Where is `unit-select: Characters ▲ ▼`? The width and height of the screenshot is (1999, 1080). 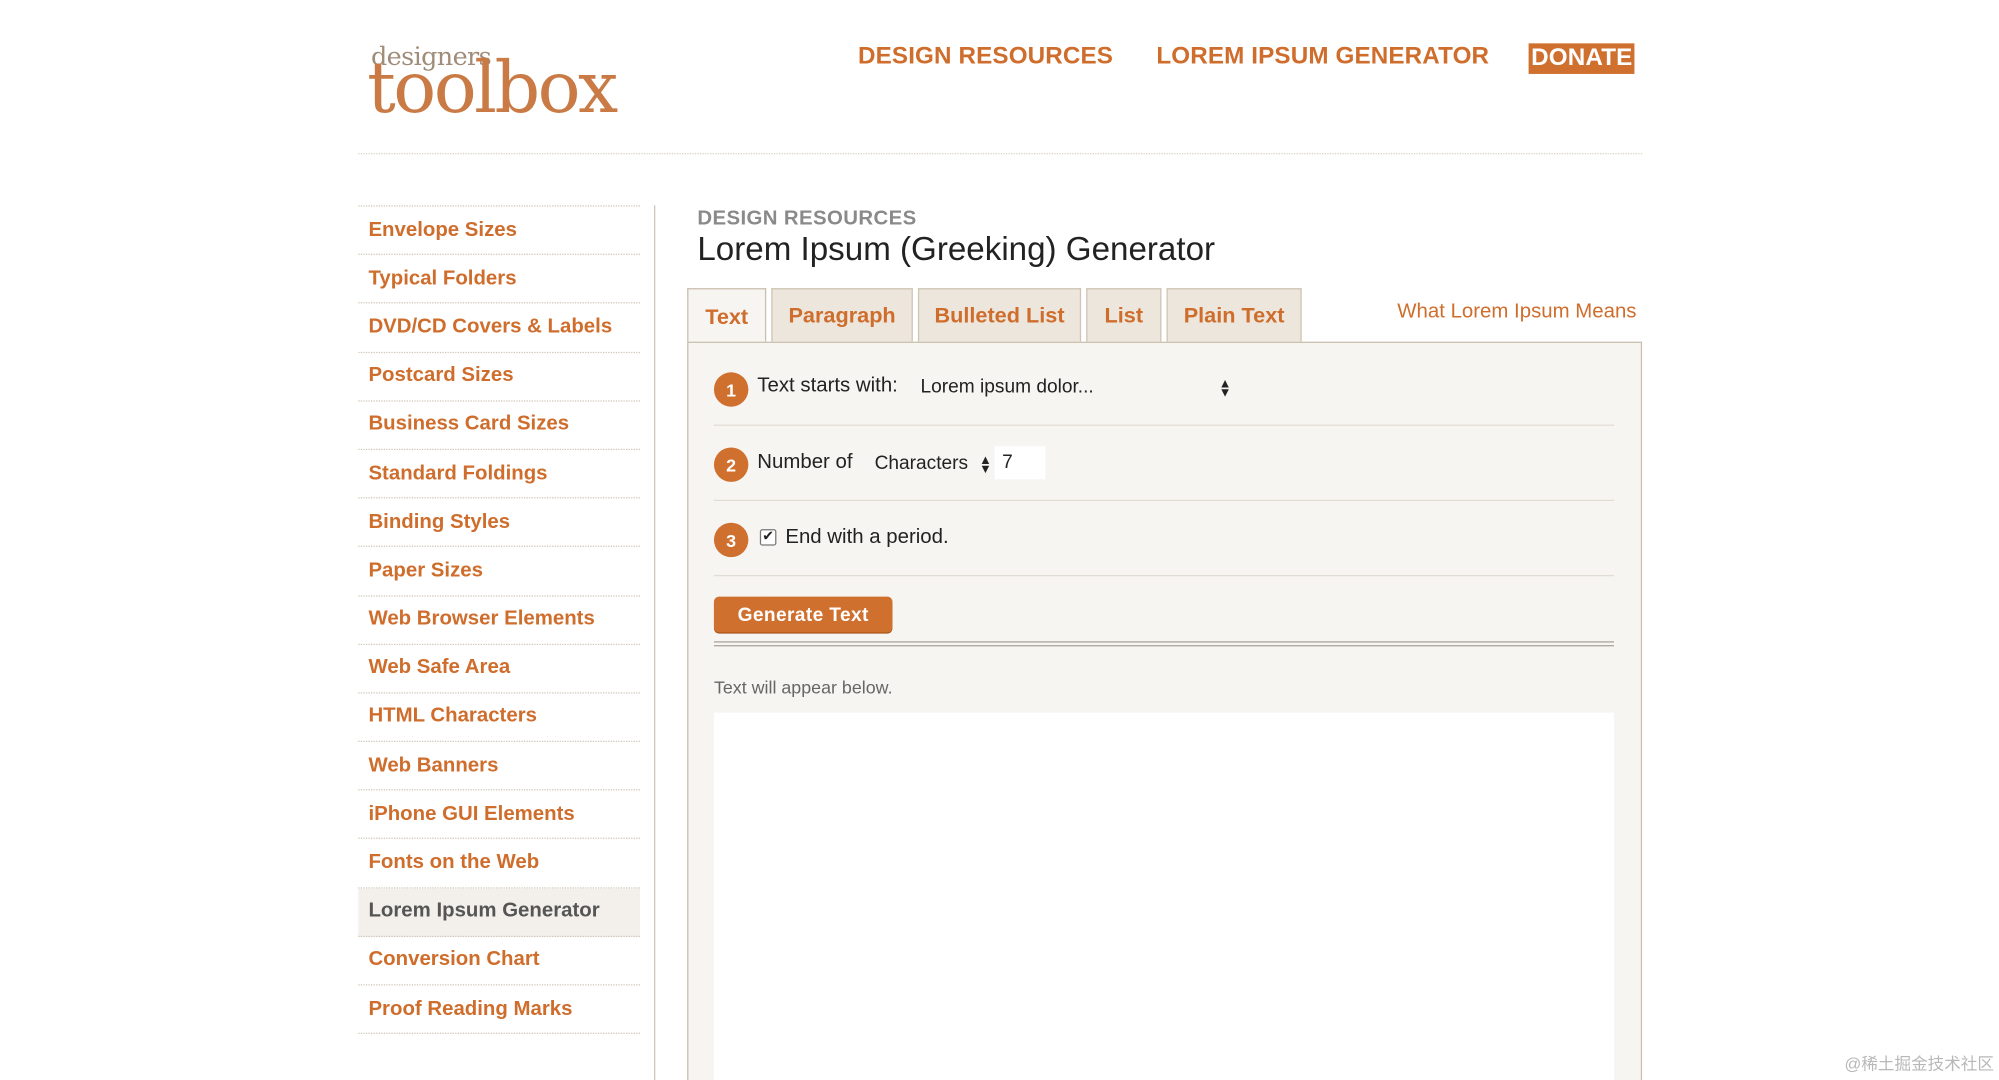
unit-select: Characters ▲ ▼ is located at coordinates (936, 465).